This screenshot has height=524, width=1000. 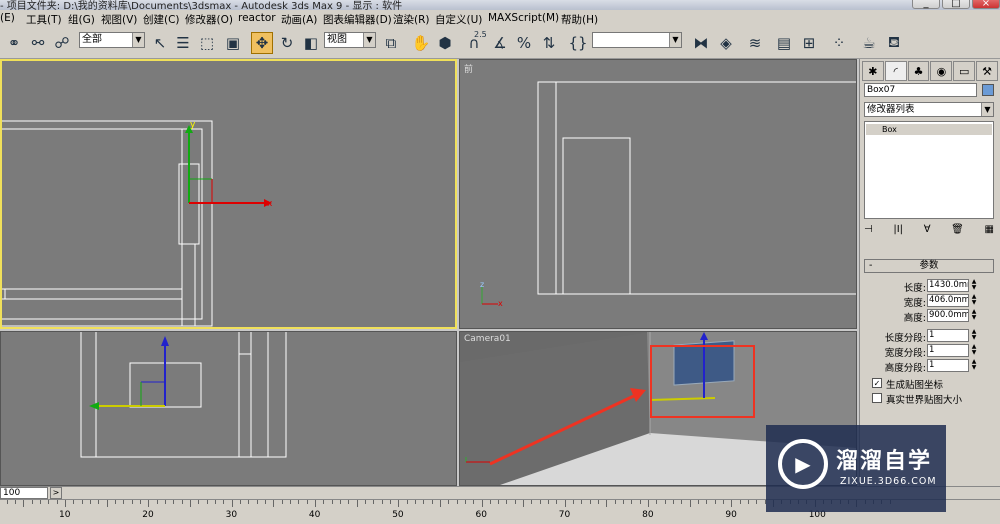 What do you see at coordinates (233, 43) in the screenshot?
I see `window-crossing-icon: ▣` at bounding box center [233, 43].